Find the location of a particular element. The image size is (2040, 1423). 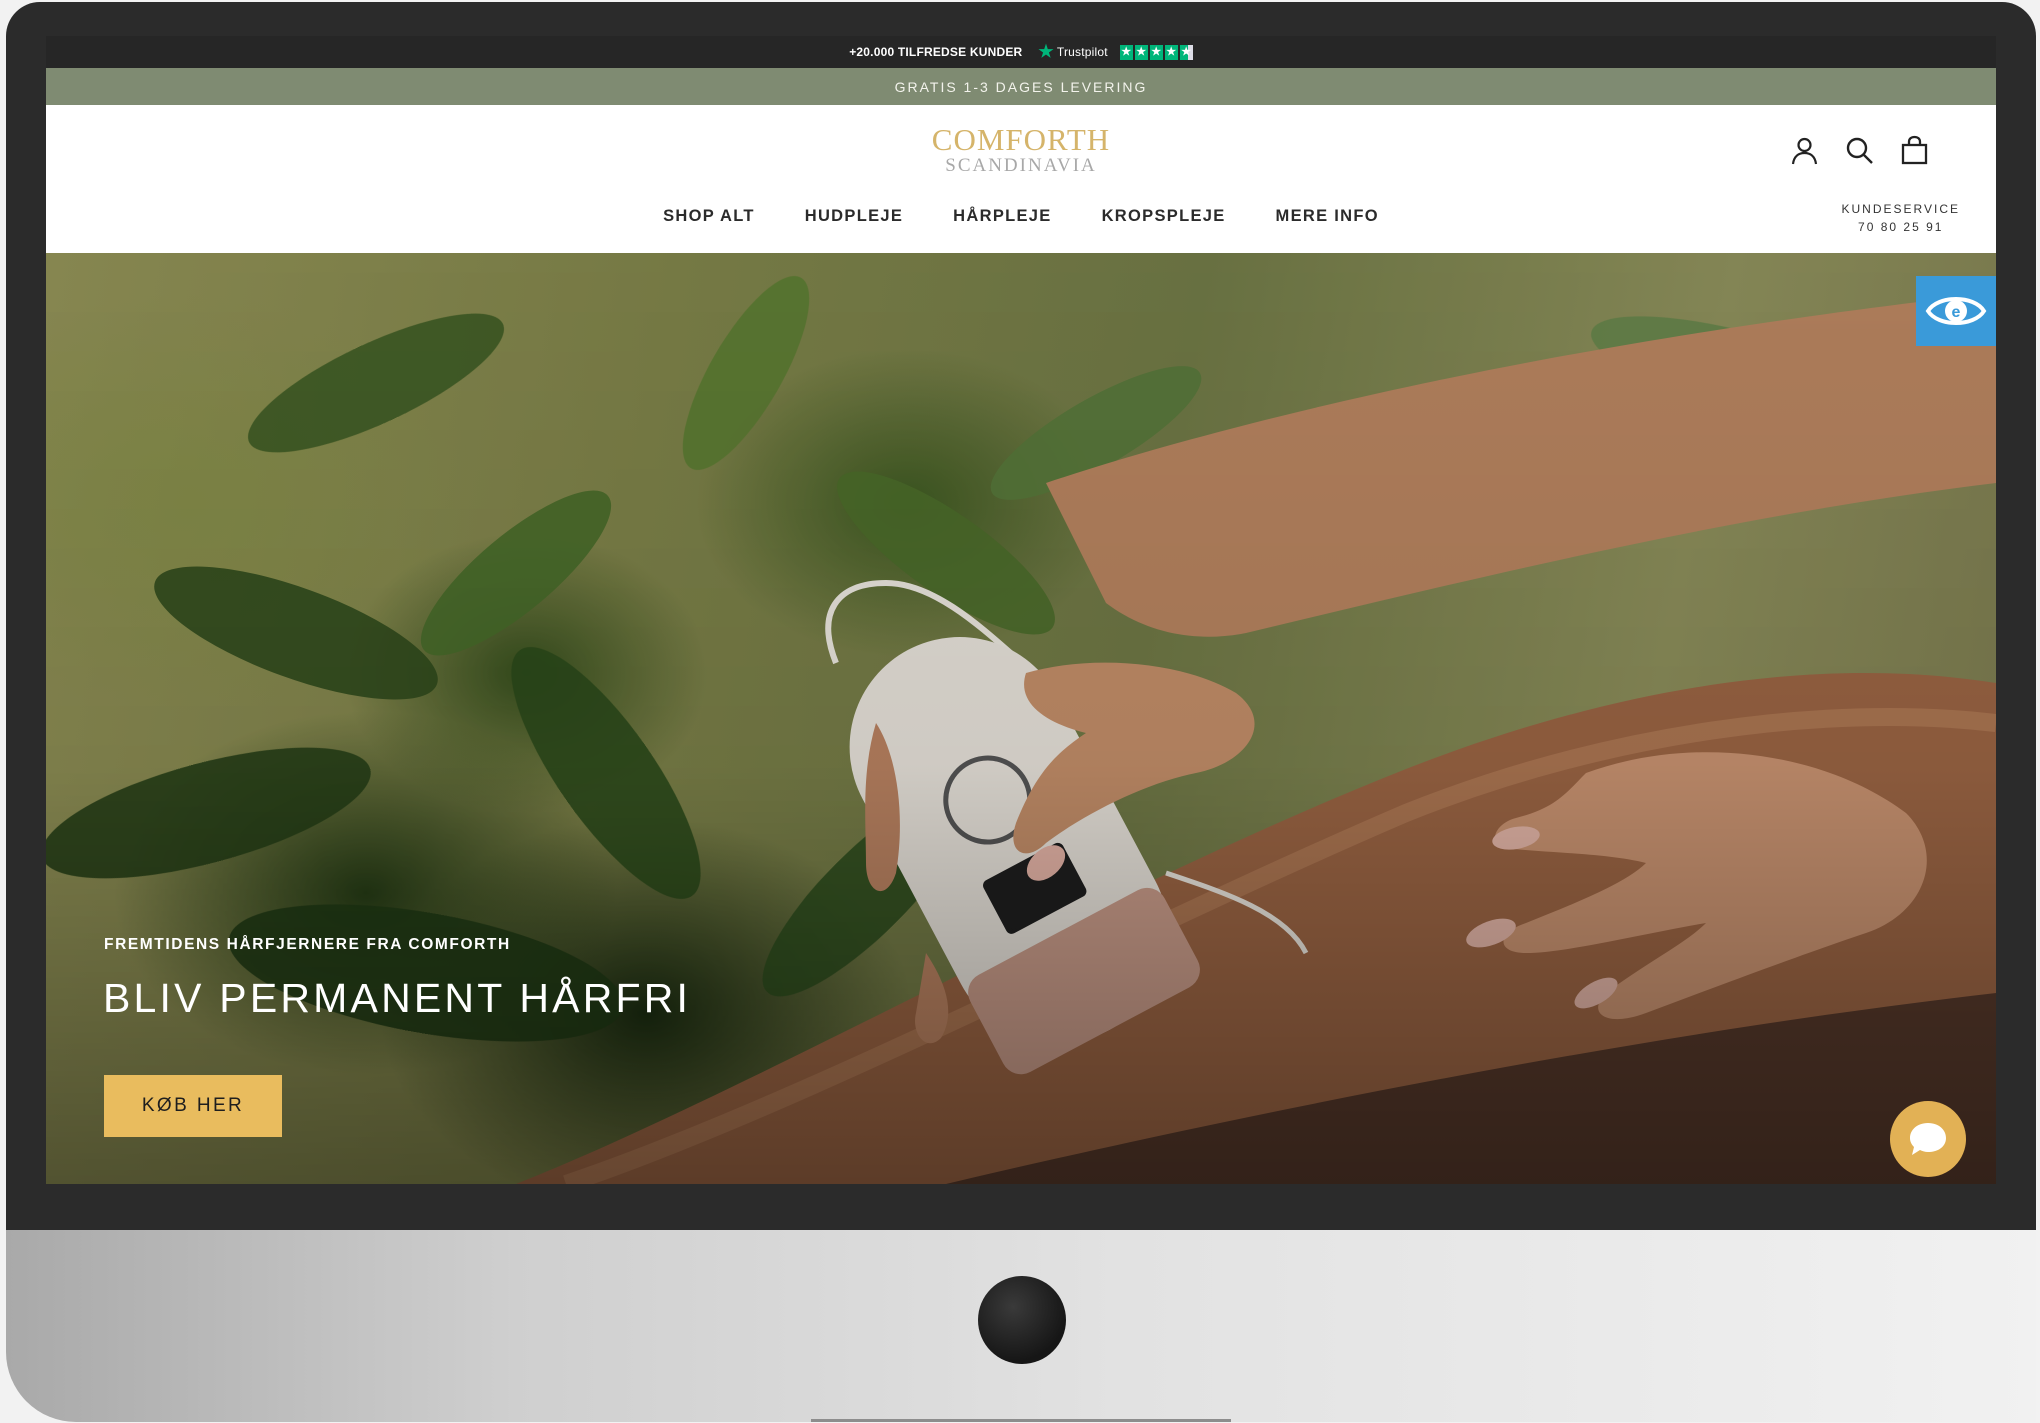

svg-text: e is located at coordinates (1956, 312).